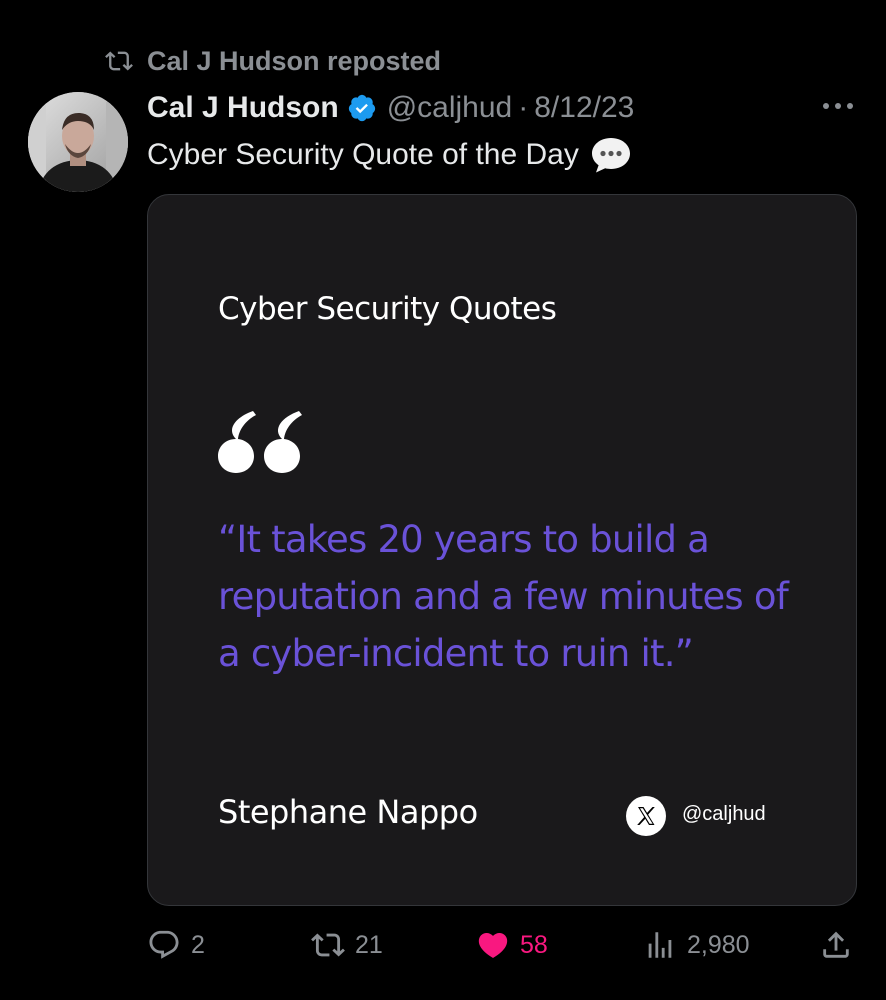 This screenshot has width=886, height=1000. What do you see at coordinates (646, 816) in the screenshot?
I see `x-logo-icon` at bounding box center [646, 816].